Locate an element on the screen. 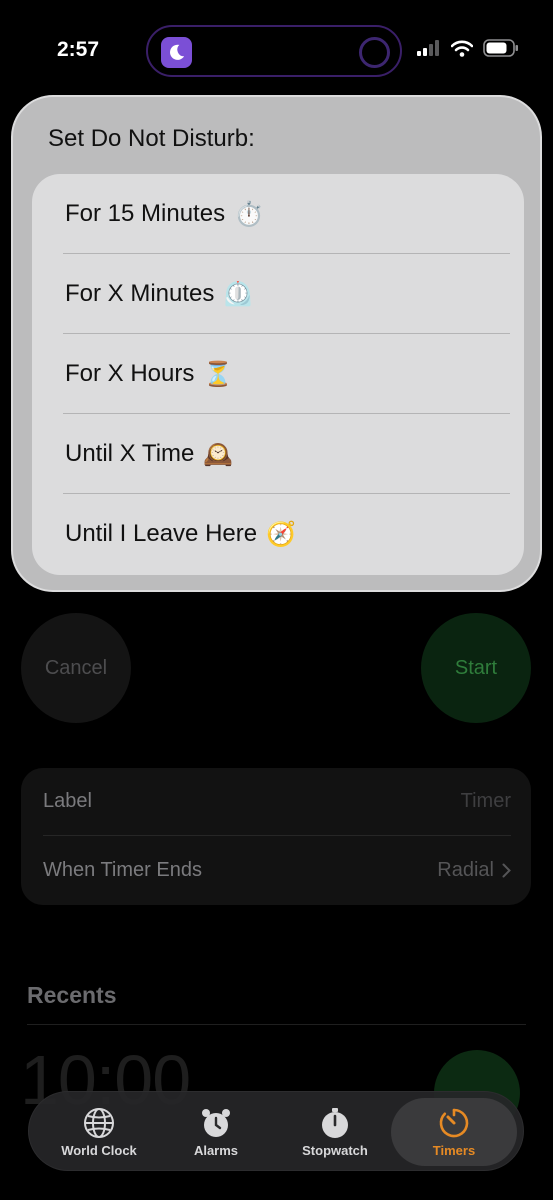 The image size is (553, 1200). cancel-button: Cancel is located at coordinates (76, 668).